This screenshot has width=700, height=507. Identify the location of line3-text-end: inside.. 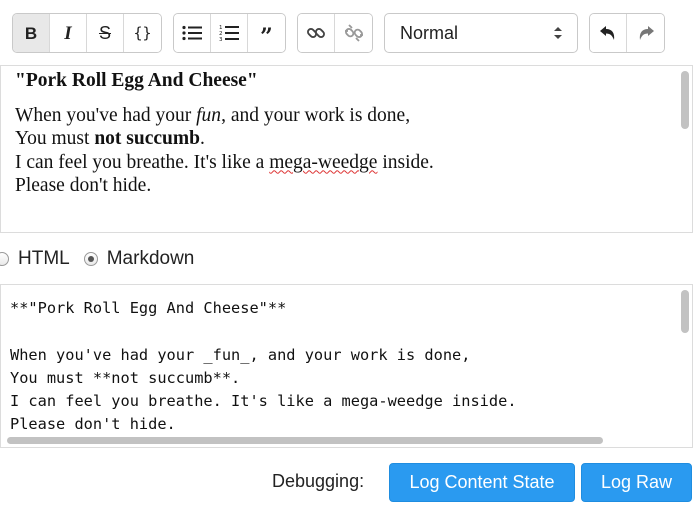
(405, 162).